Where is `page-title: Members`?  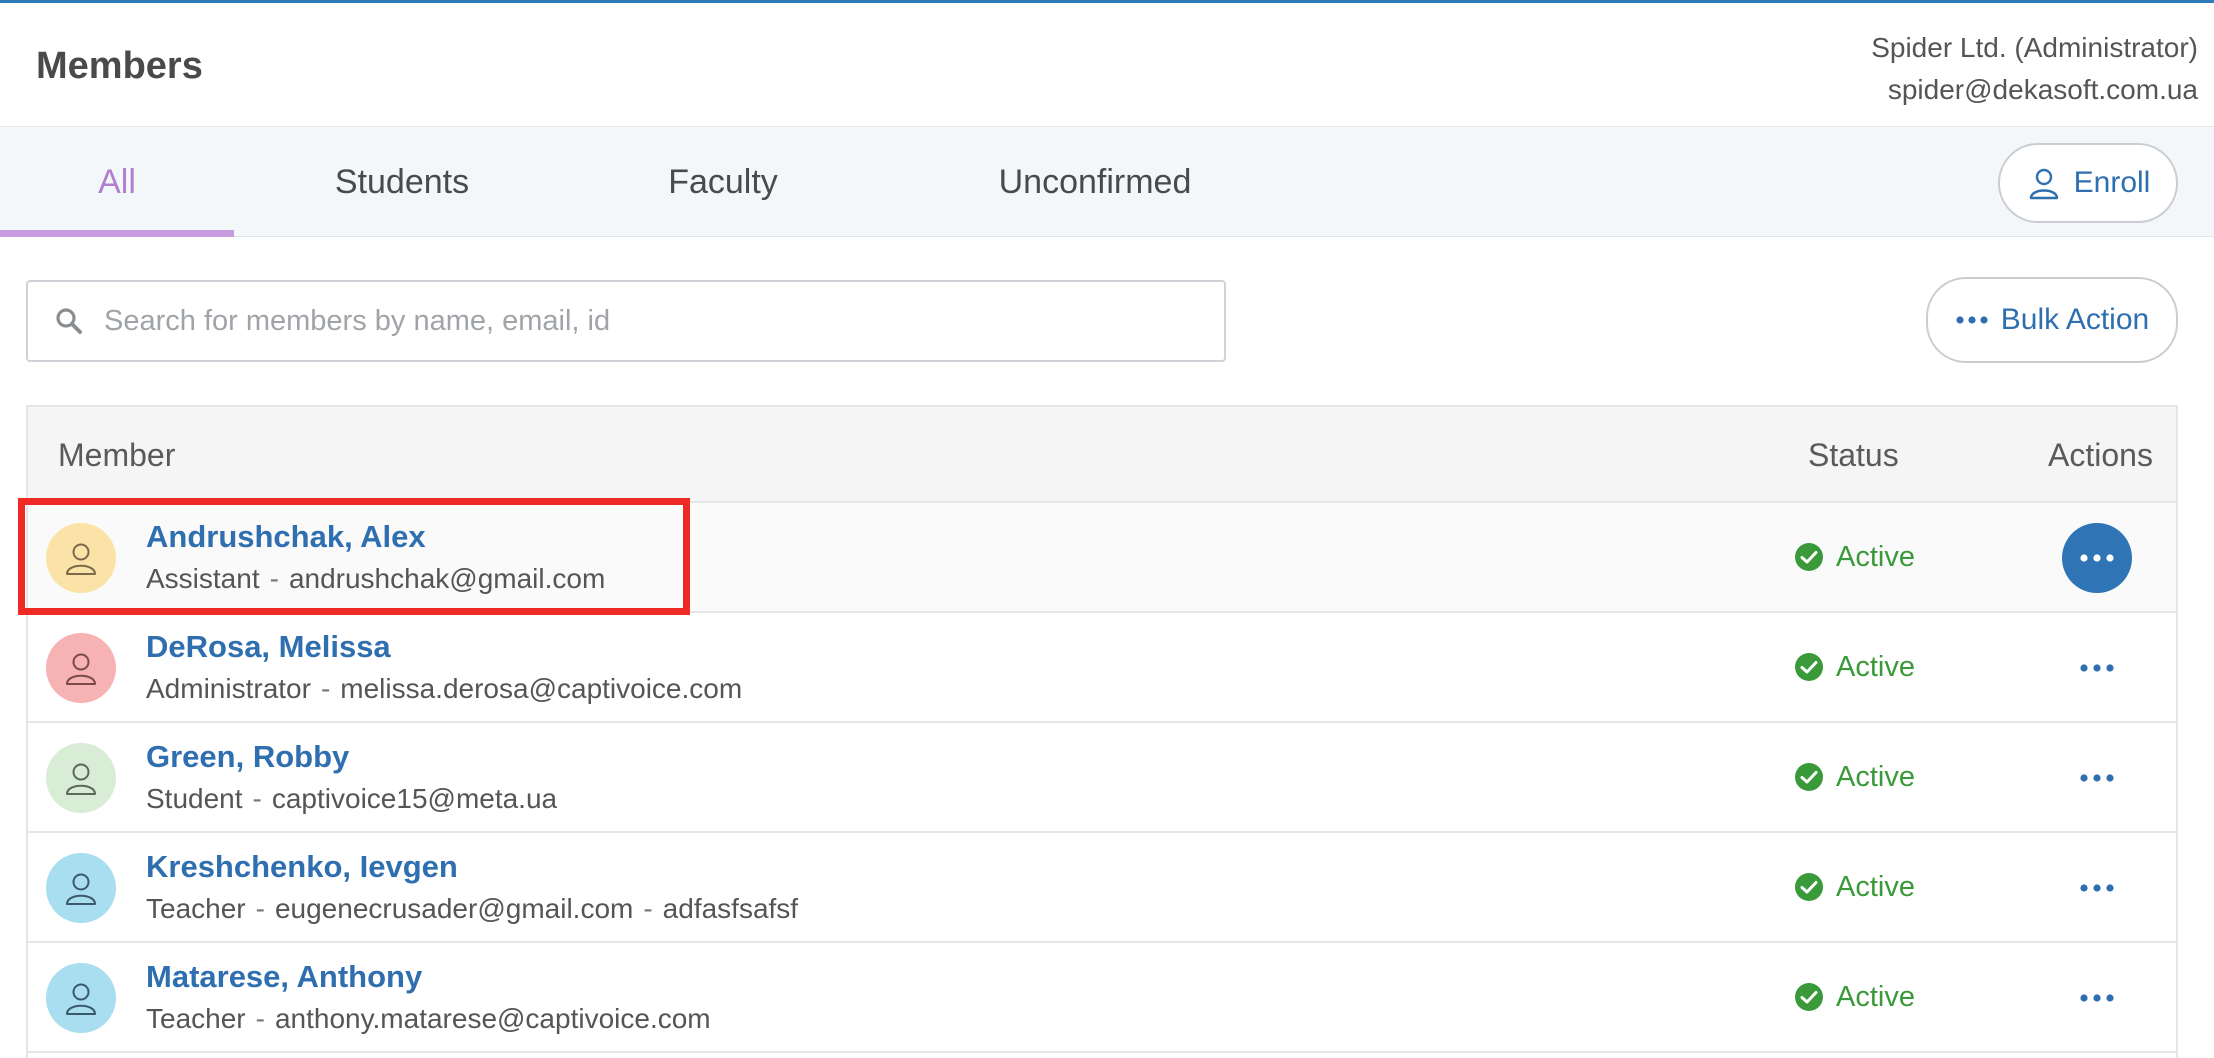
page-title: Members is located at coordinates (119, 66).